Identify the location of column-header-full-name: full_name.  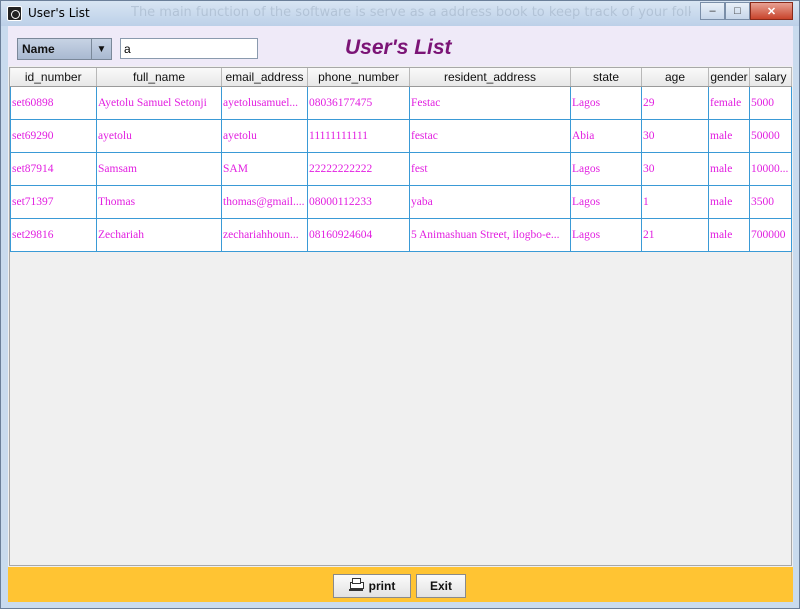
(159, 77).